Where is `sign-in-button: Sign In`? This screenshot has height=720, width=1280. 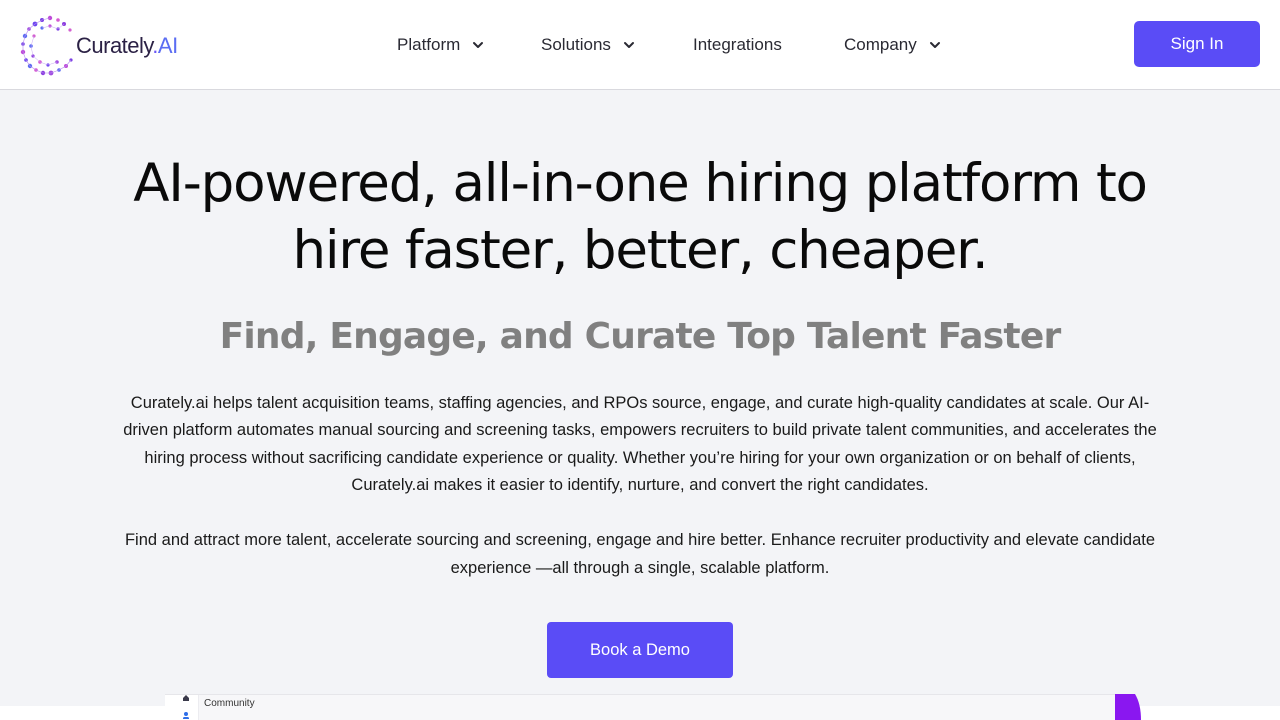 sign-in-button: Sign In is located at coordinates (1197, 44).